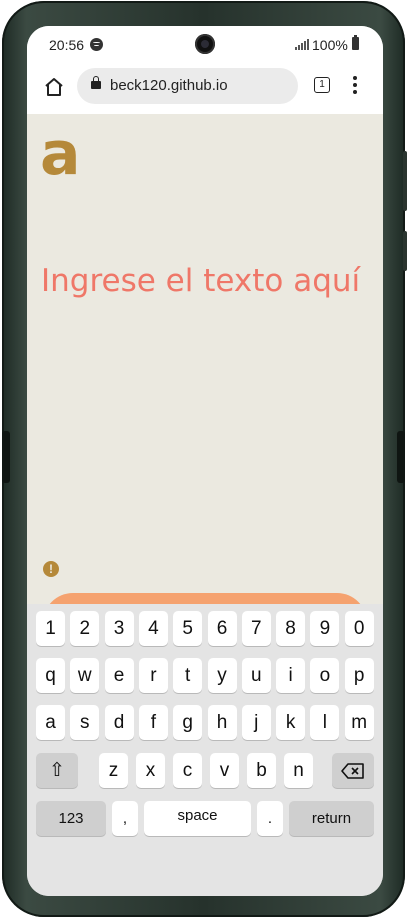  Describe the element at coordinates (119, 675) in the screenshot. I see `key-e: e` at that location.